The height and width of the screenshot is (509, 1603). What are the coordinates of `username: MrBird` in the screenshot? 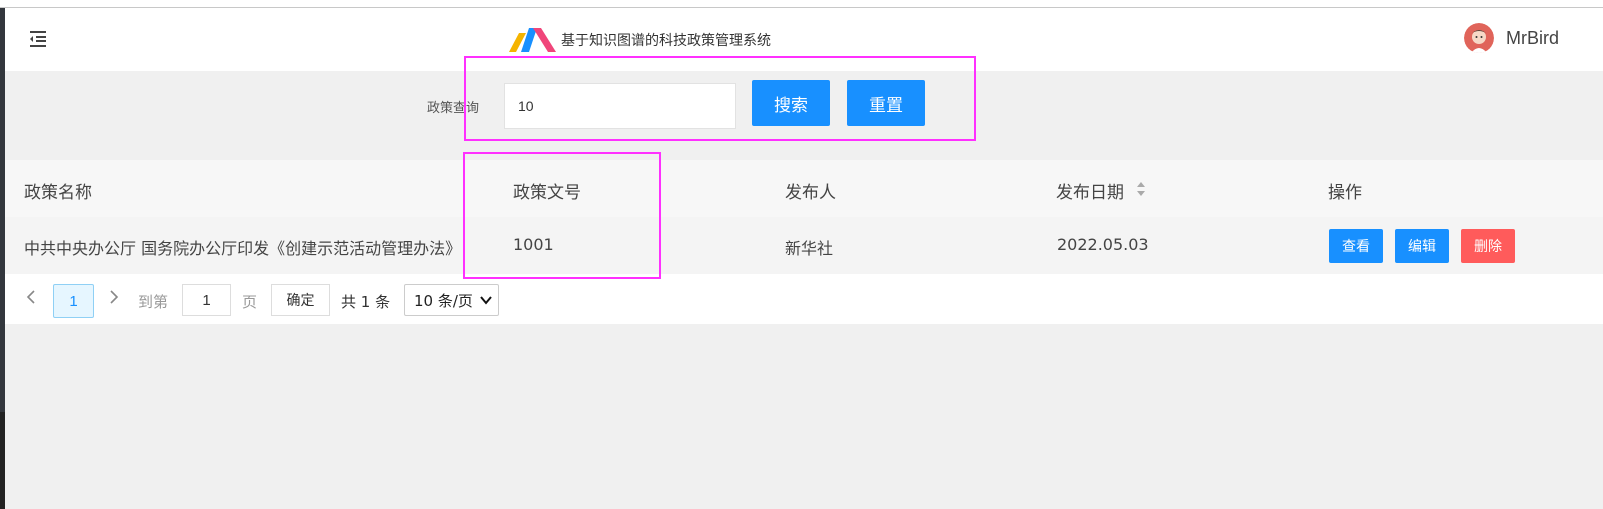 It's located at (1532, 37).